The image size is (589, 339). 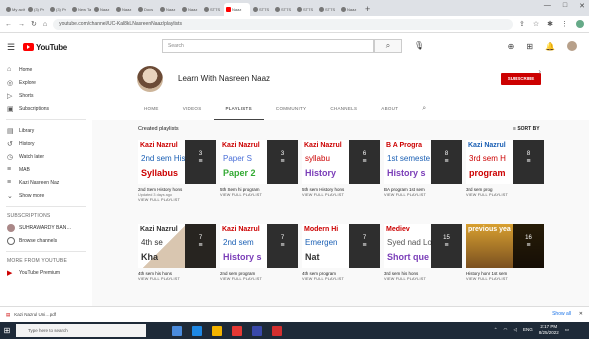 What do you see at coordinates (343, 109) in the screenshot?
I see `channel-tab: CHANNELS` at bounding box center [343, 109].